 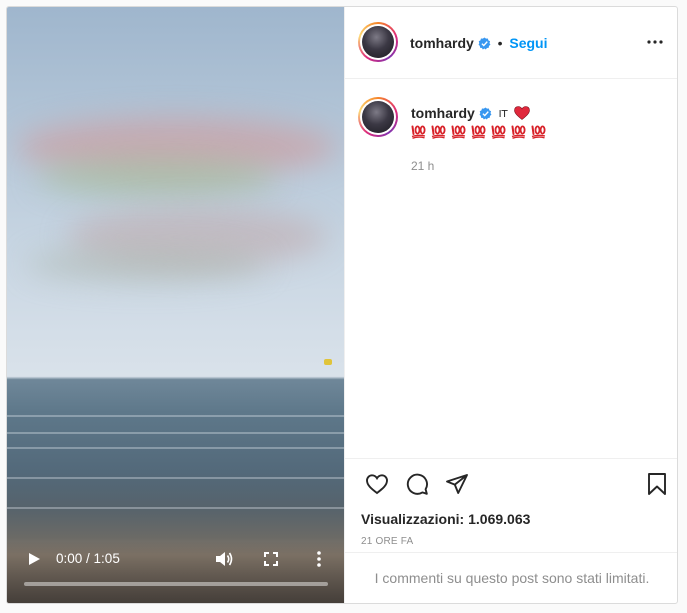 I want to click on caption-user-line: tomhardy IT, so click(x=470, y=113).